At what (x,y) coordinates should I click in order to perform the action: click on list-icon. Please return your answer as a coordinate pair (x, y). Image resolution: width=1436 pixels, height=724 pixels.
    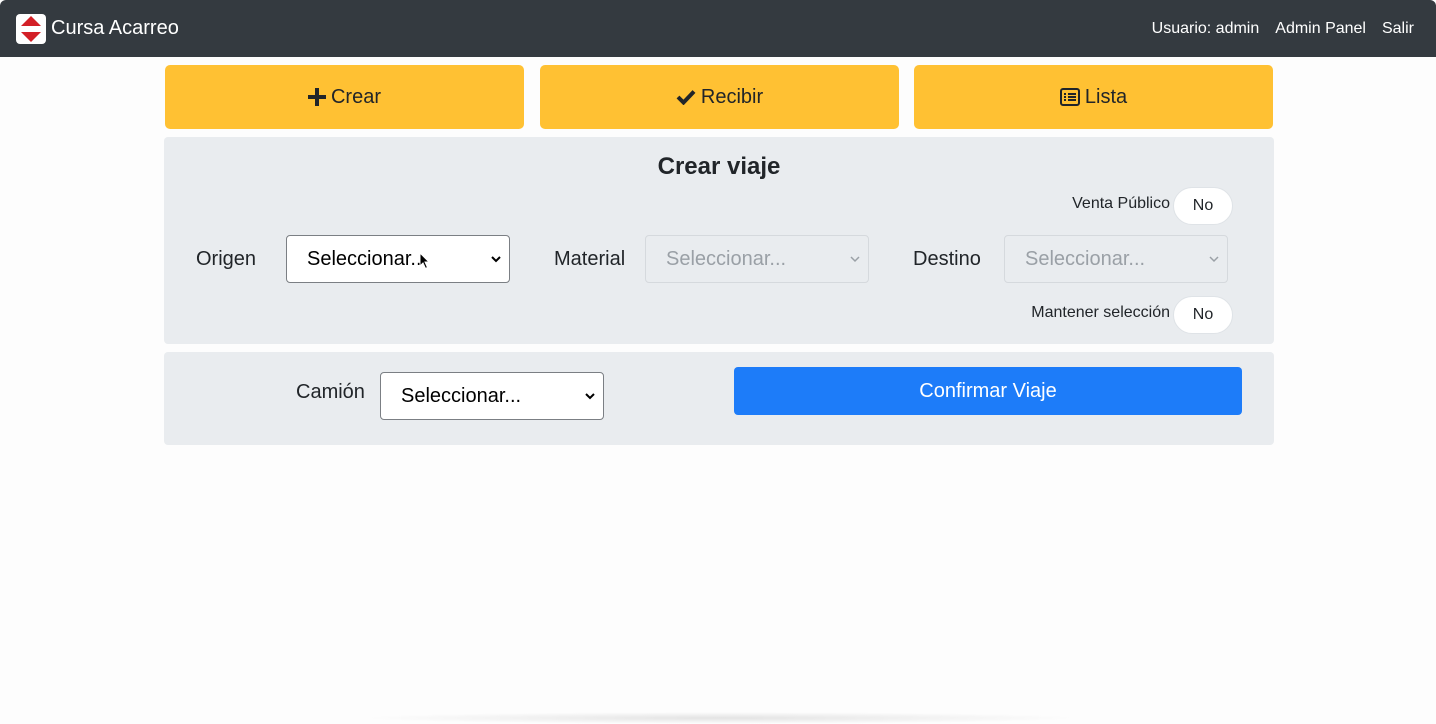
    Looking at the image, I should click on (1069, 97).